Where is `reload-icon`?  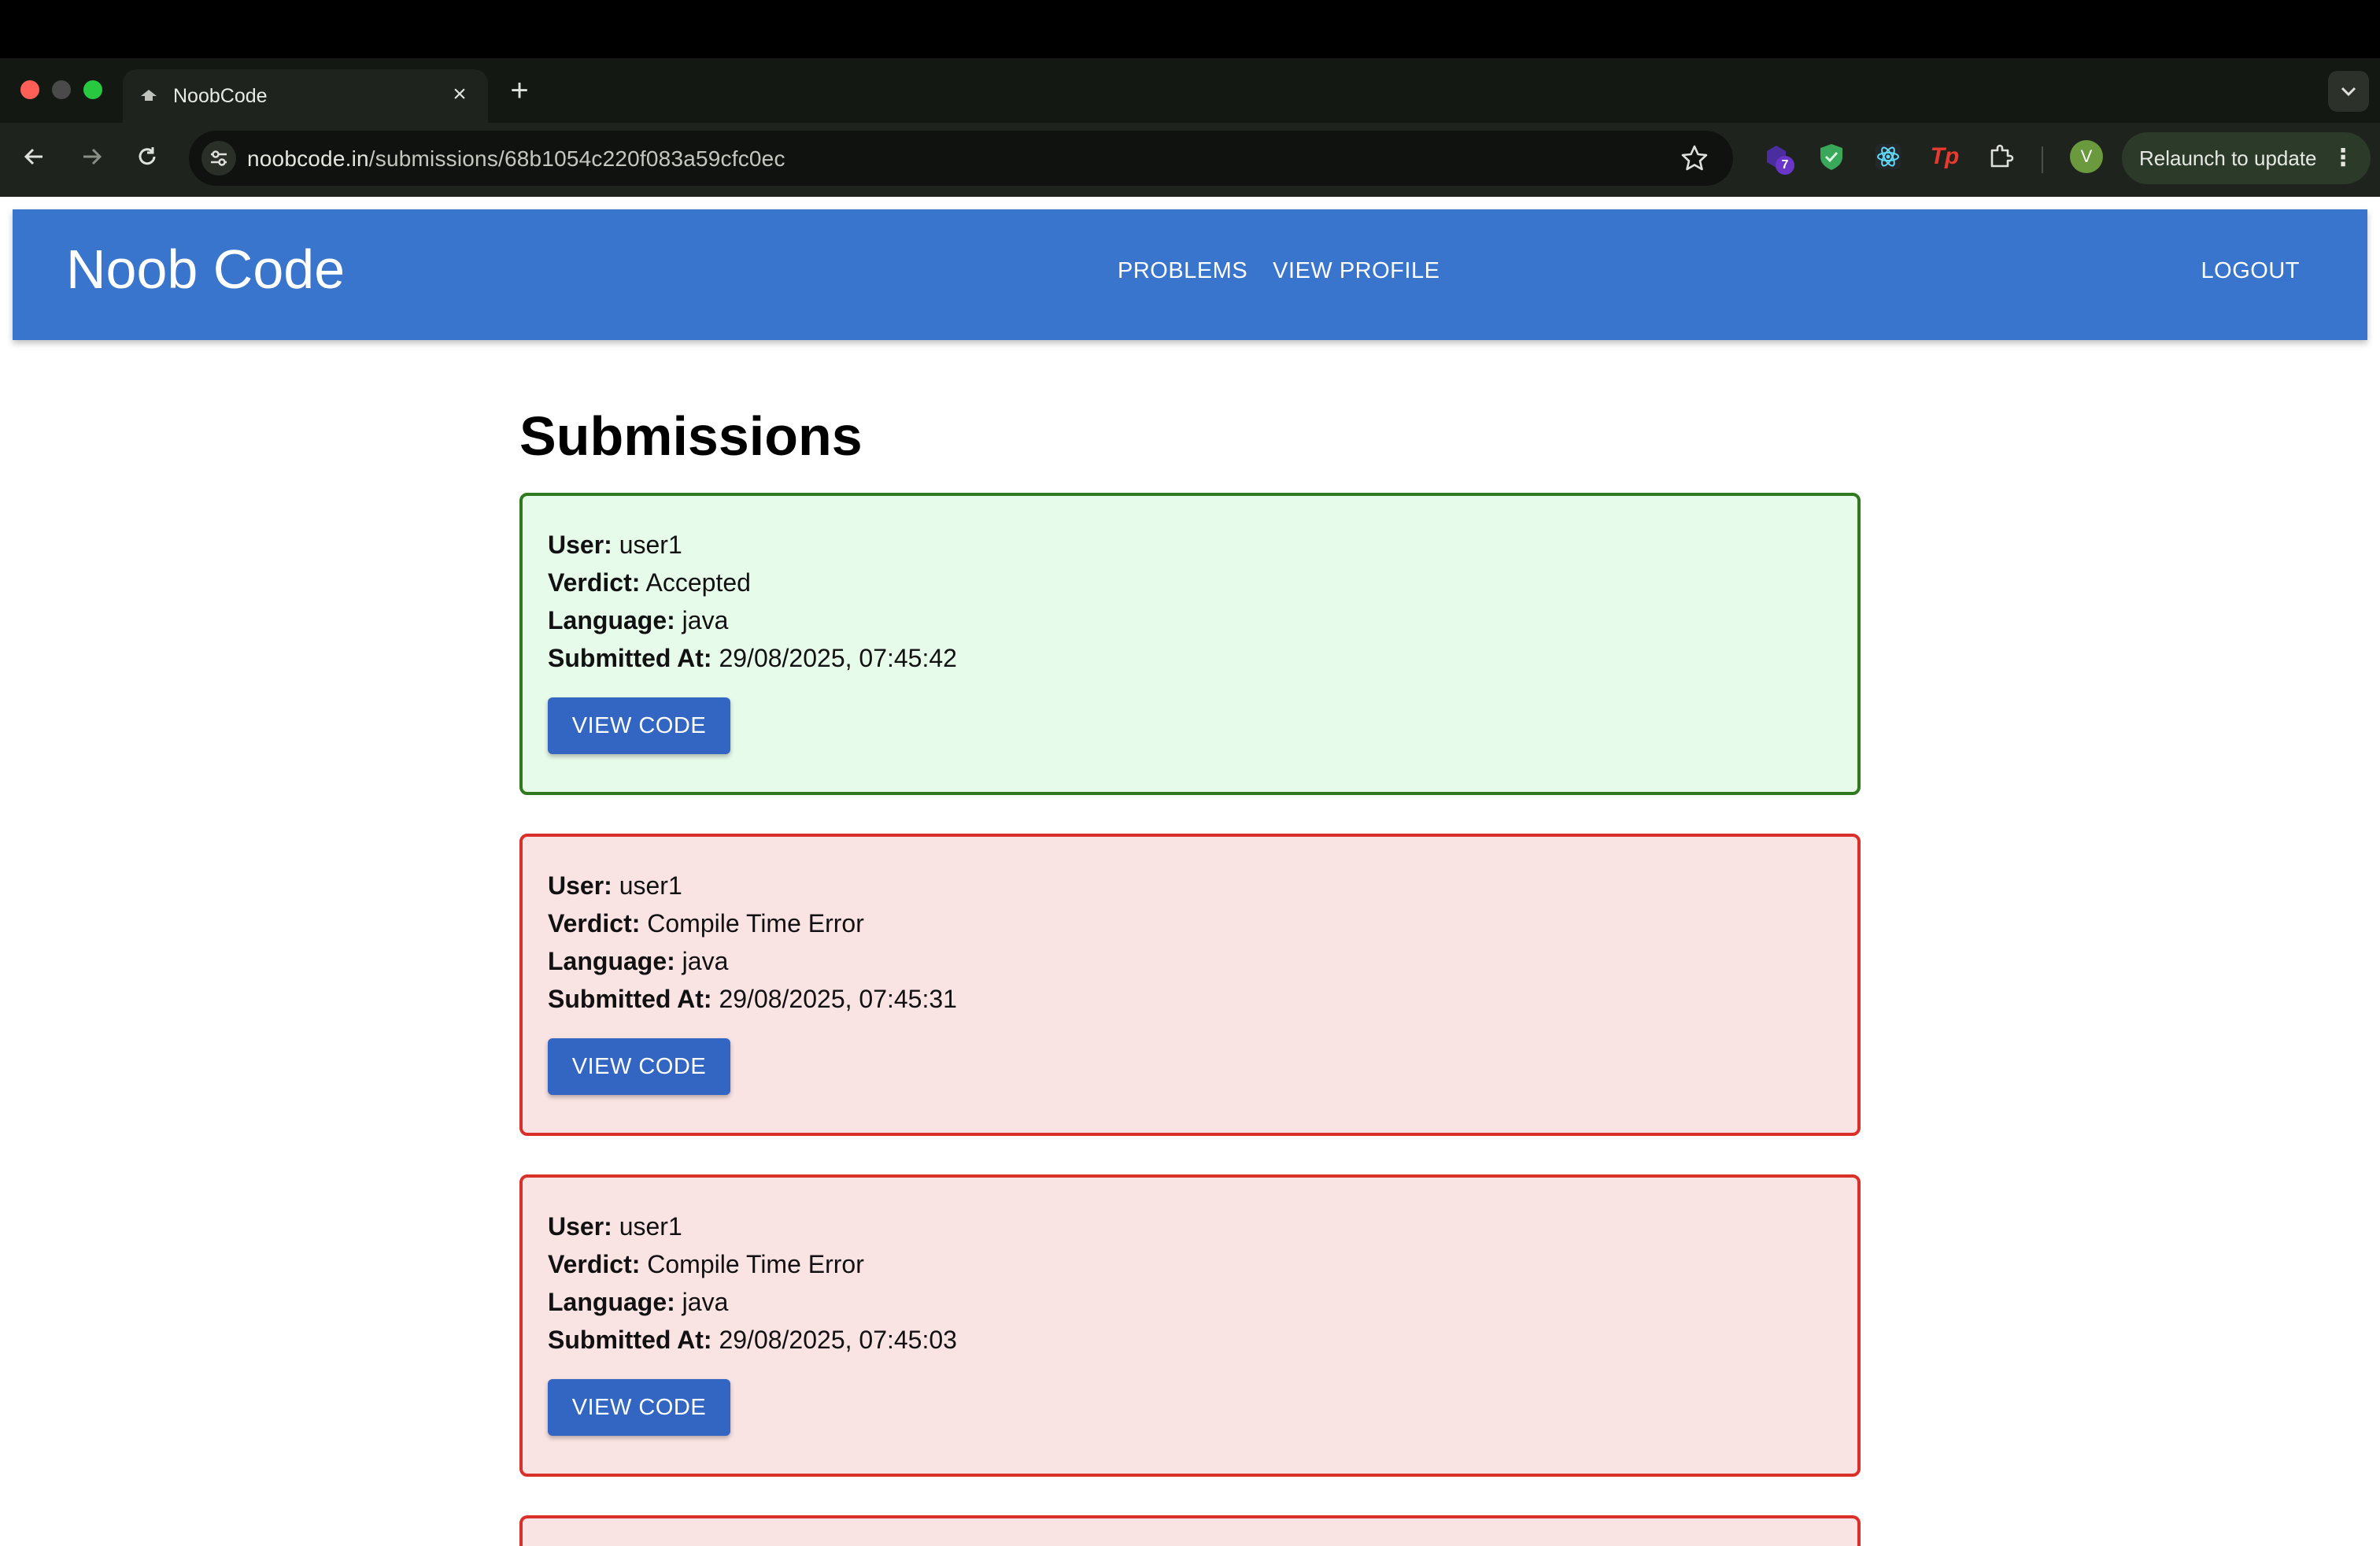 reload-icon is located at coordinates (147, 156).